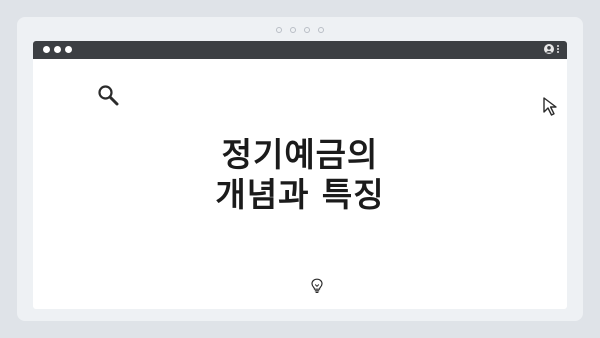 The width and height of the screenshot is (600, 338). Describe the element at coordinates (549, 49) in the screenshot. I see `user-icon` at that location.